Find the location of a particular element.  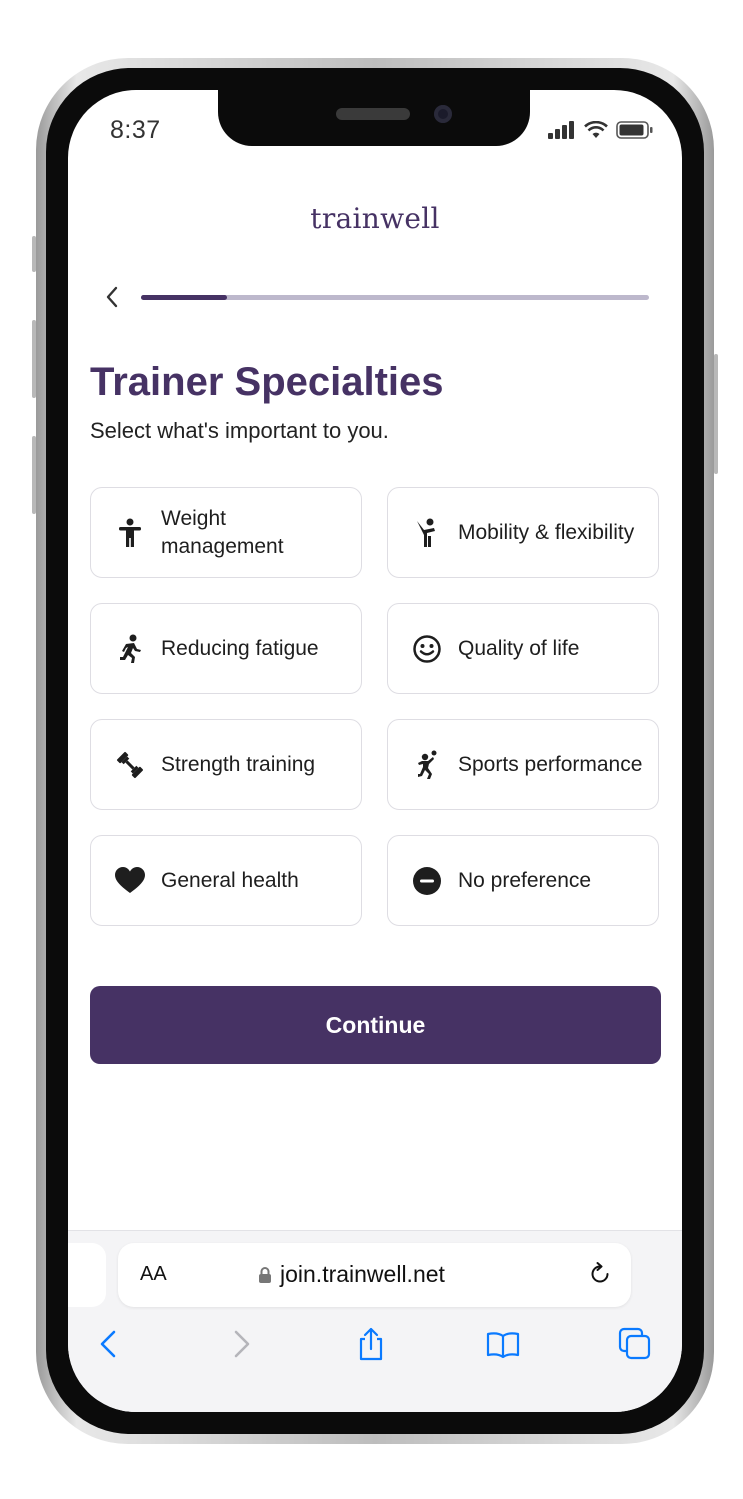

person-stretch-icon is located at coordinates (427, 533).